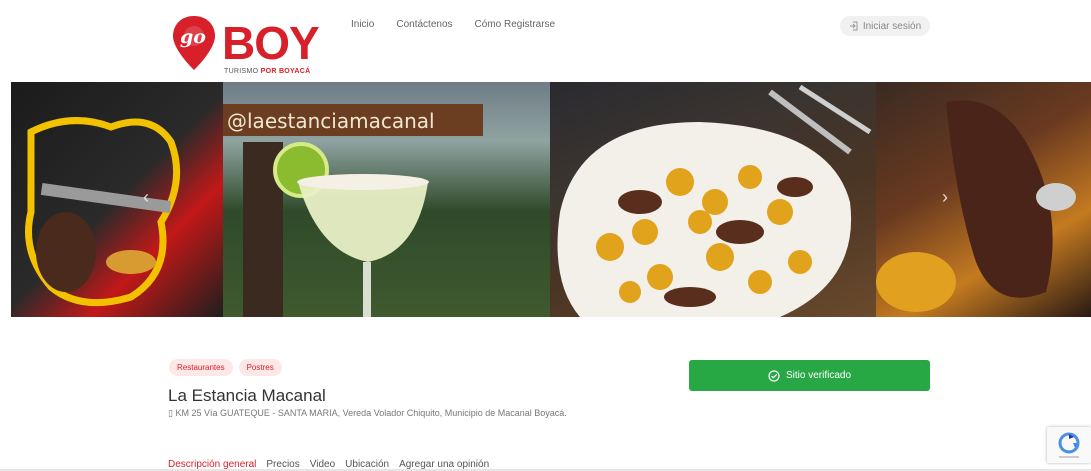  I want to click on login-icon, so click(853, 26).